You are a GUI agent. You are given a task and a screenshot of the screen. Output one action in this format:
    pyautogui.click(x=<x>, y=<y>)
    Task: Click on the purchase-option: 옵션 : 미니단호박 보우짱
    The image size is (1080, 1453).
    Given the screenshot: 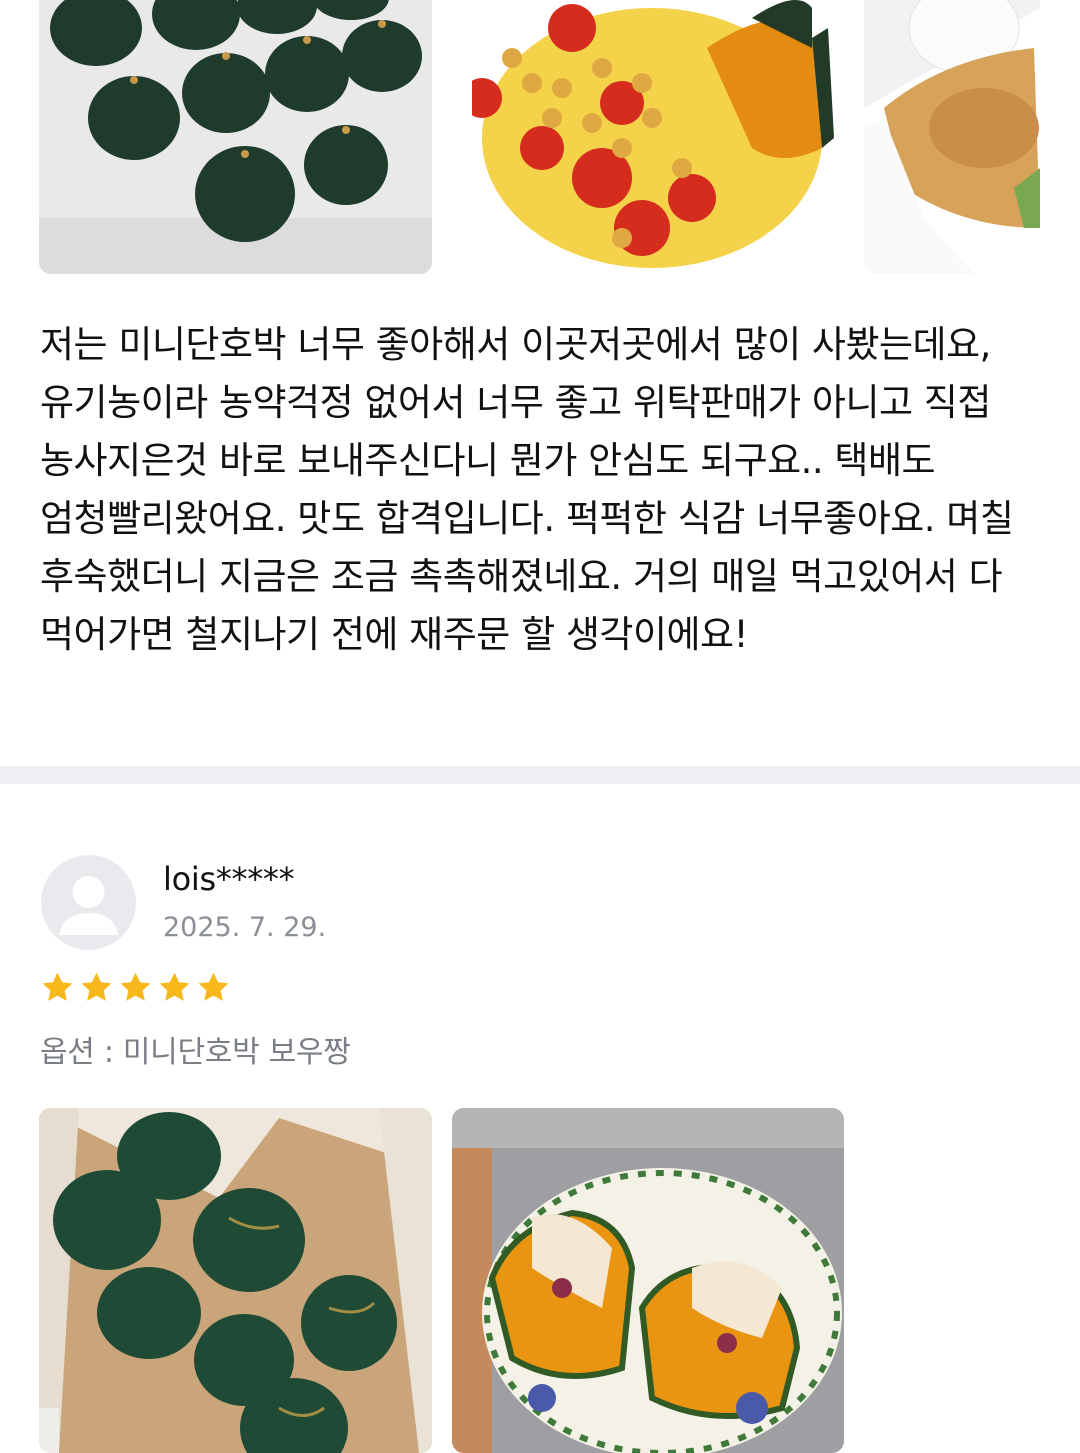 What is the action you would take?
    pyautogui.click(x=195, y=1052)
    